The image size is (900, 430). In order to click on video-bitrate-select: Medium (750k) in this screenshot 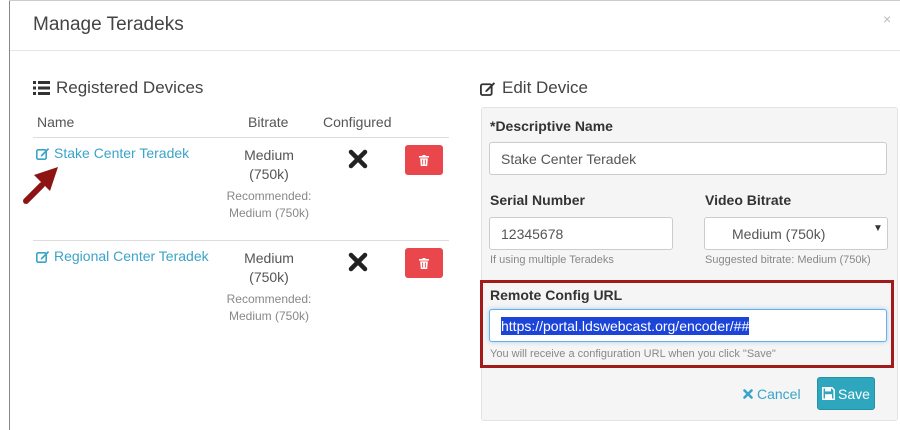, I will do `click(796, 233)`.